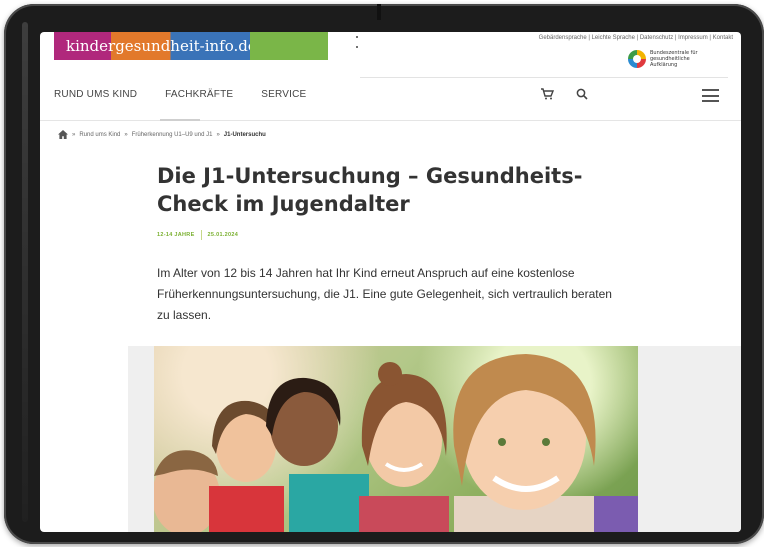 This screenshot has width=764, height=547. Describe the element at coordinates (582, 95) in the screenshot. I see `search-icon` at that location.